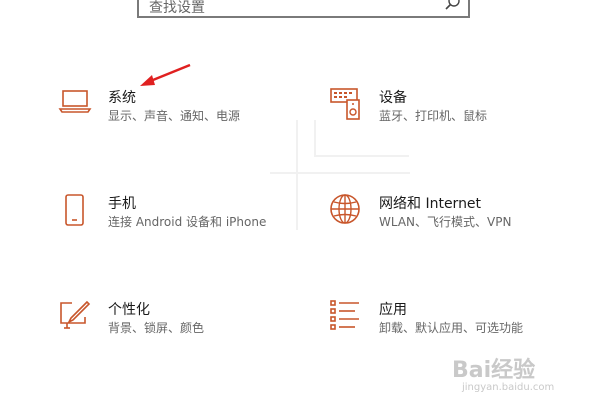 The height and width of the screenshot is (400, 600). Describe the element at coordinates (75, 105) in the screenshot. I see `laptop-icon` at that location.